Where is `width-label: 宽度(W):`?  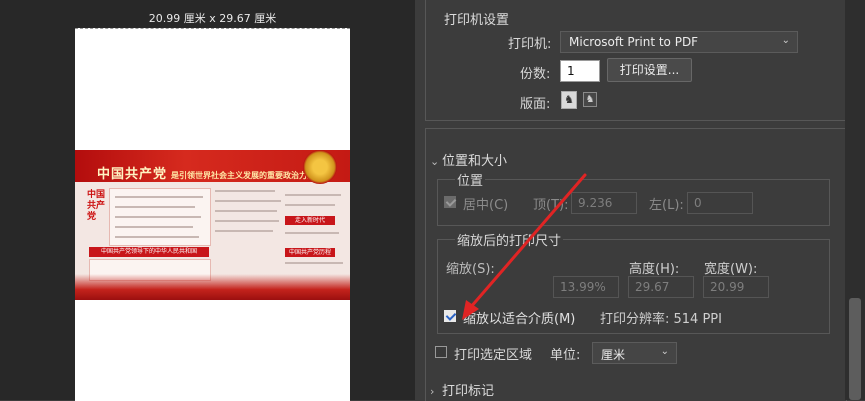
width-label: 宽度(W): is located at coordinates (731, 269).